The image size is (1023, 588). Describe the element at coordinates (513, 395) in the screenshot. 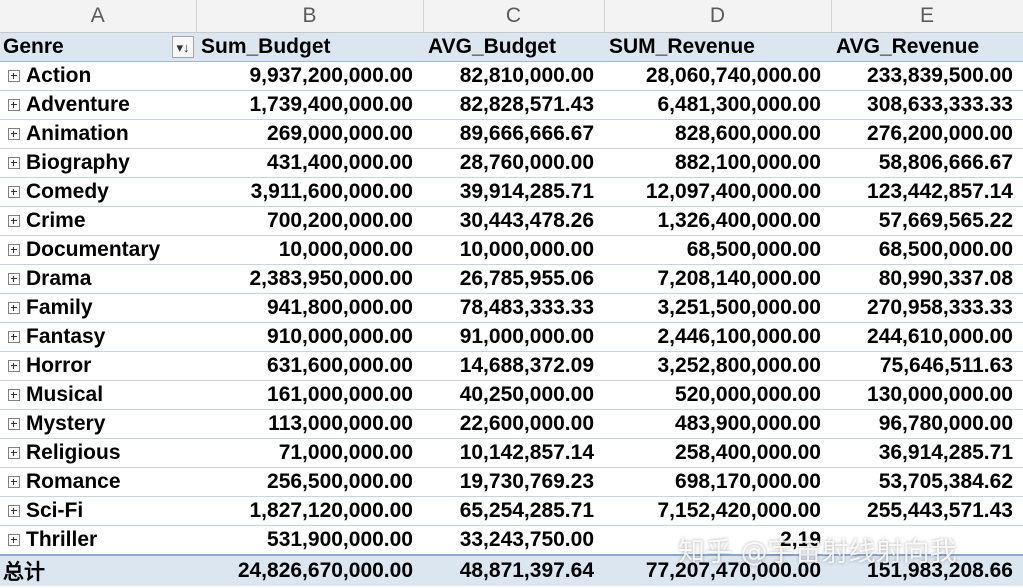

I see `avg-budget-cell: 40,250,000.00` at that location.